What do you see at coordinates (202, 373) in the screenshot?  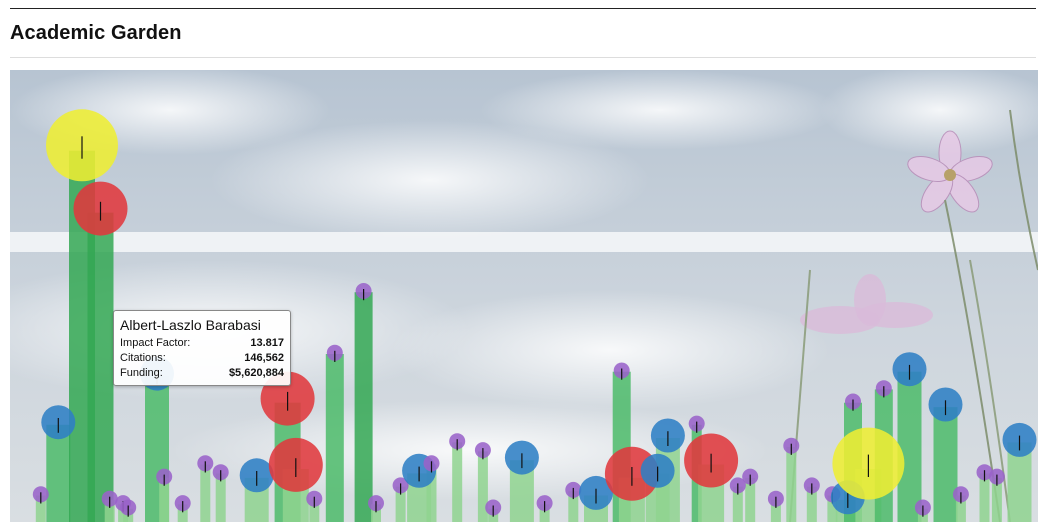 I see `tooltip-row-funding: Funding: $5,620,884` at bounding box center [202, 373].